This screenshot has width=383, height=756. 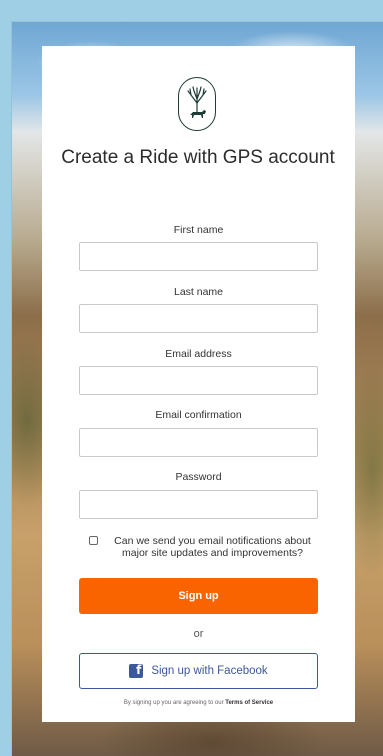 What do you see at coordinates (198, 634) in the screenshot?
I see `or-separator: or` at bounding box center [198, 634].